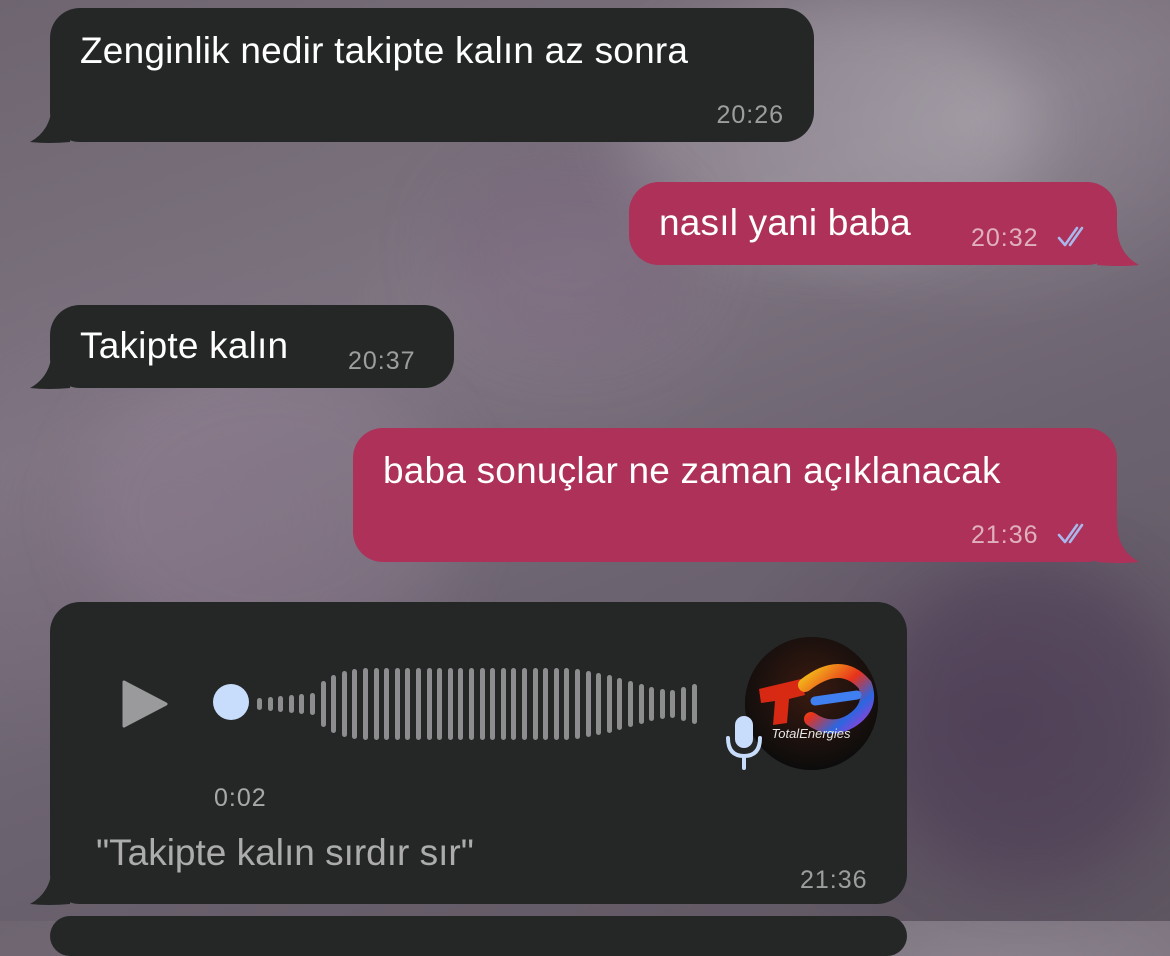 This screenshot has width=1170, height=956. Describe the element at coordinates (455, 704) in the screenshot. I see `waveform` at that location.